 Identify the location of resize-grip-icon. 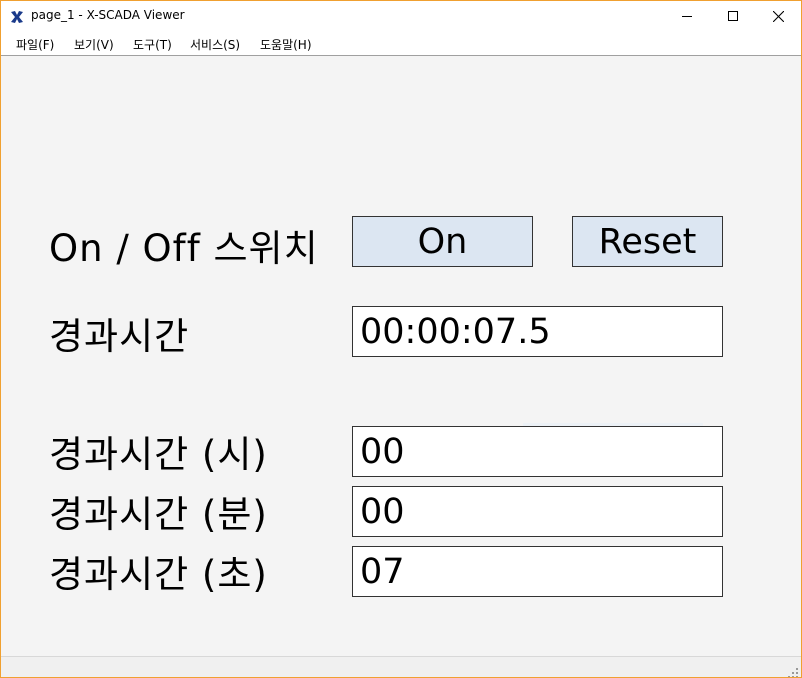
(793, 670).